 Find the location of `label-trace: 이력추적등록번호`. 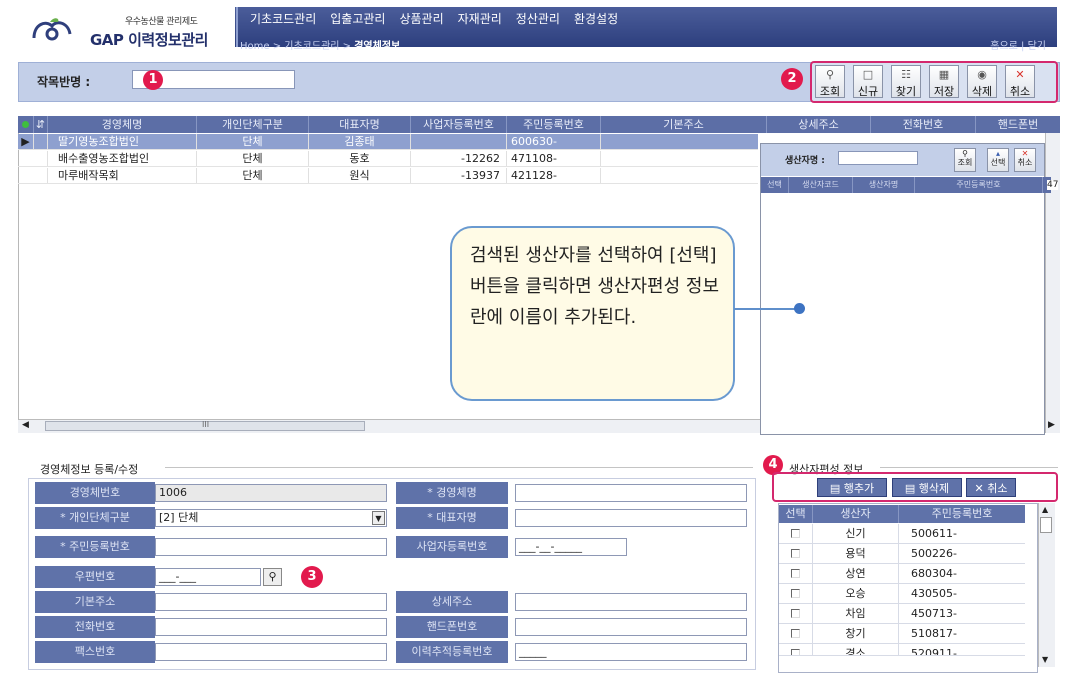

label-trace: 이력추적등록번호 is located at coordinates (452, 652).